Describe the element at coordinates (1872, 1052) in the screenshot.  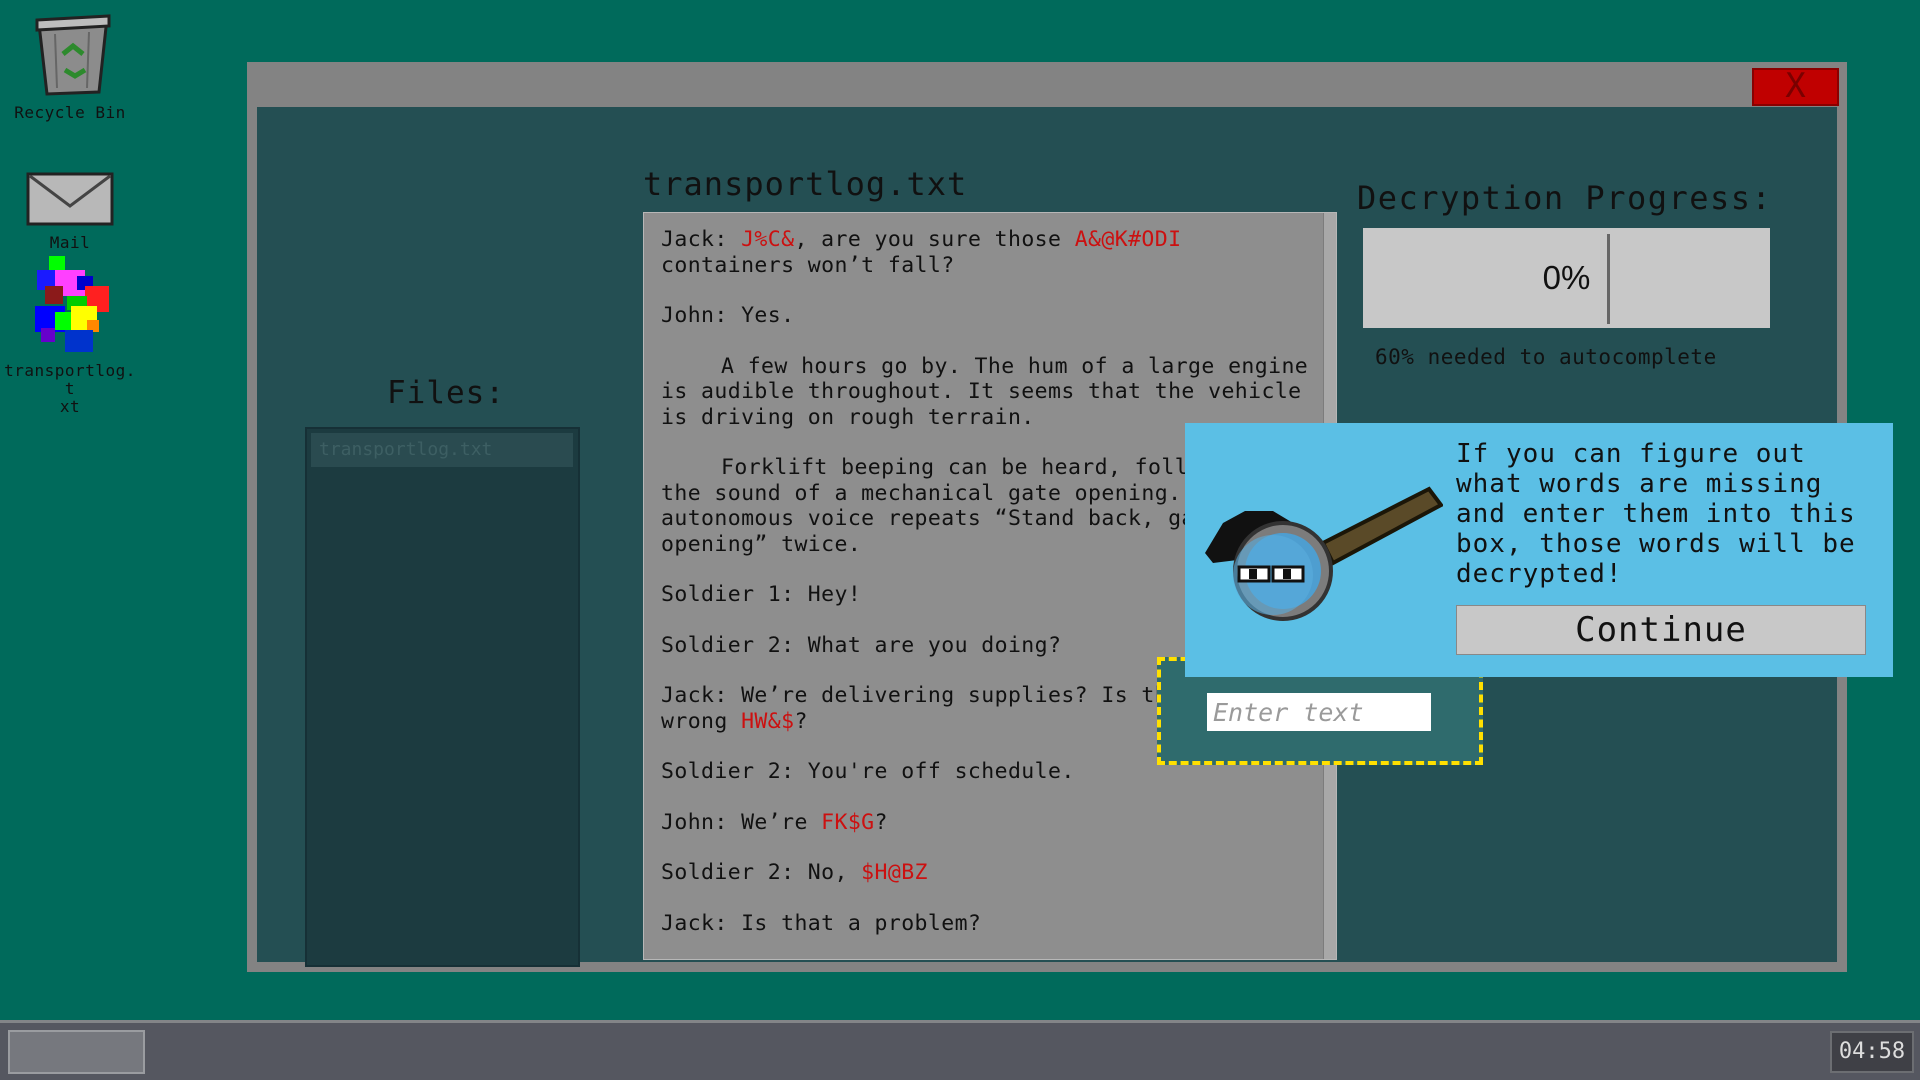
I see `taskbar-clock: 04:58` at that location.